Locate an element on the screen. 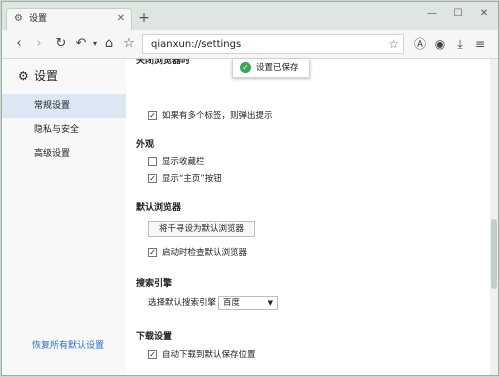  saved-toast: ✓ 设置已保存 is located at coordinates (271, 68).